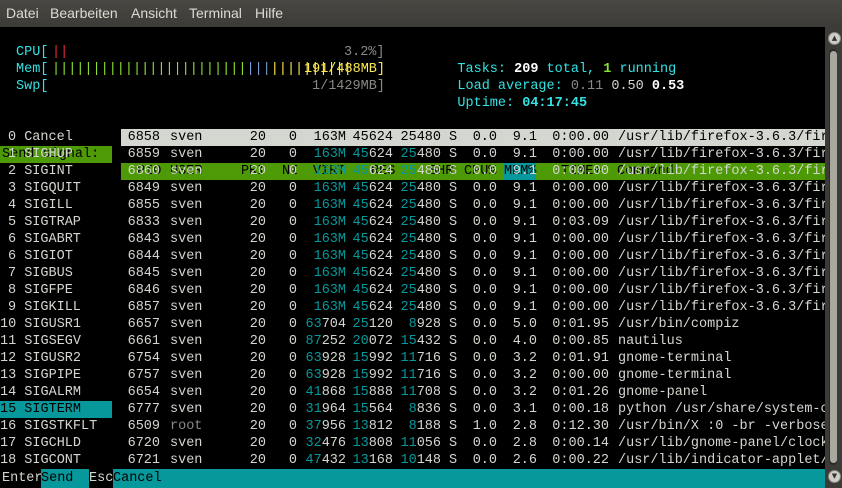  I want to click on send-button: Send, so click(65, 478).